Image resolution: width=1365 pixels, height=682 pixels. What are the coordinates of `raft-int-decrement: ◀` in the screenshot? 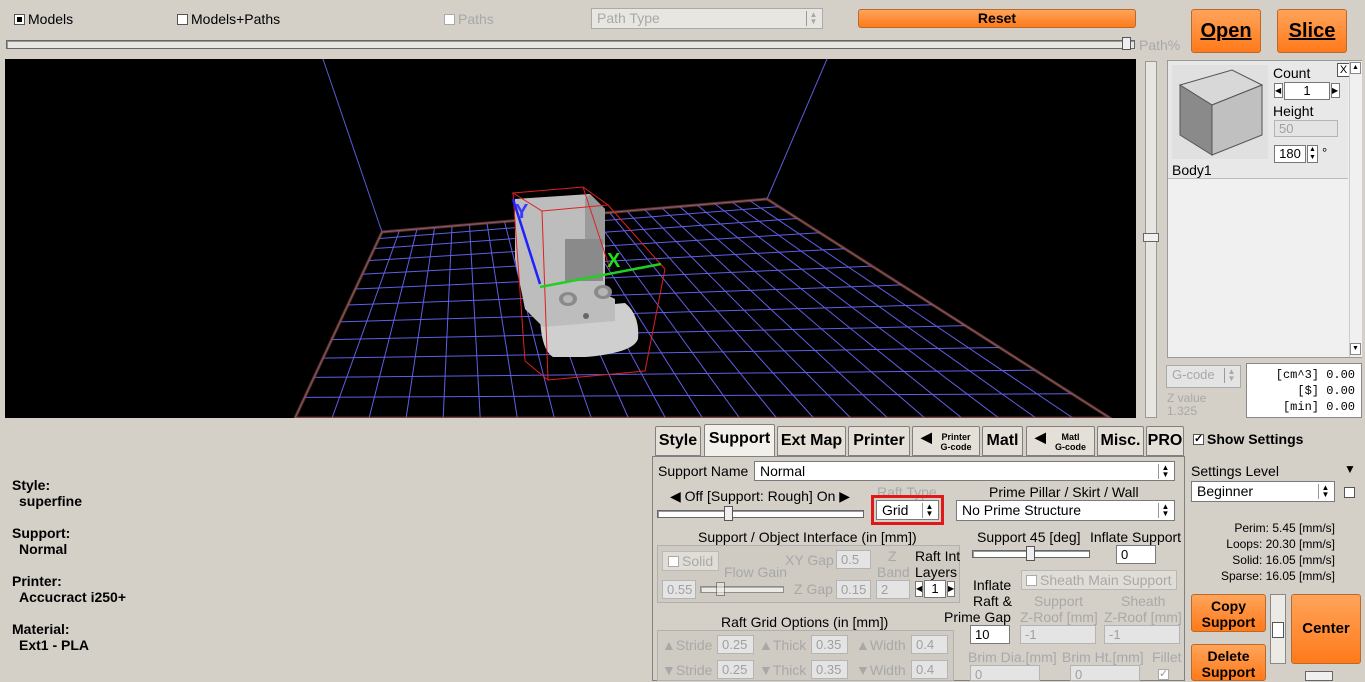 It's located at (919, 589).